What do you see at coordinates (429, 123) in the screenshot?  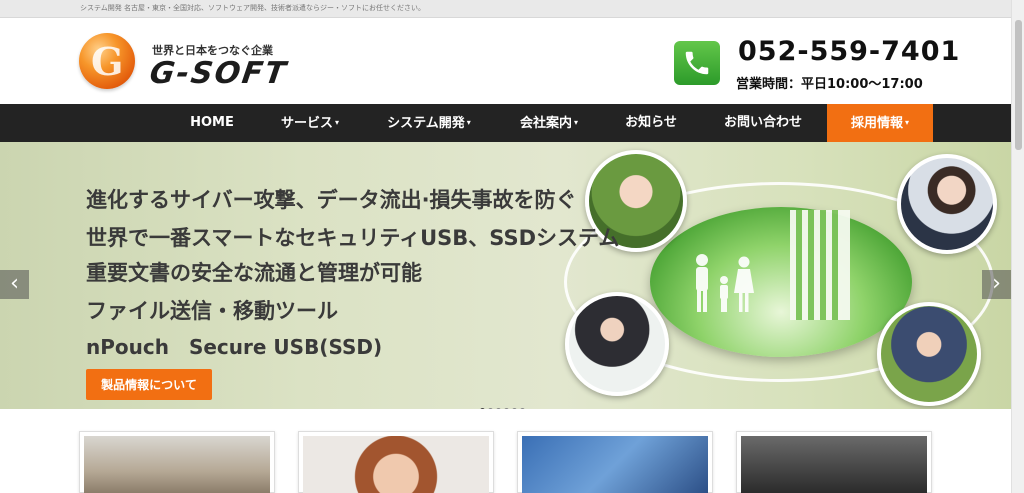 I see `nav-system-dev: システム開発 ▾` at bounding box center [429, 123].